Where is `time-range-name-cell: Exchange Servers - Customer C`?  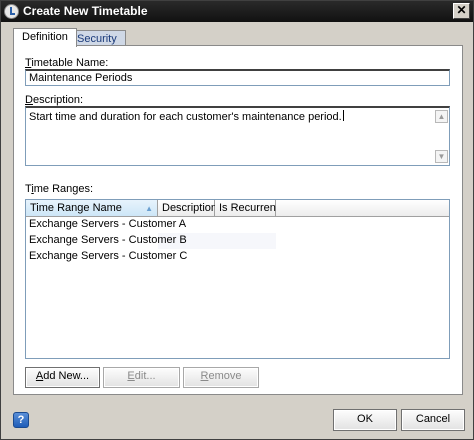 time-range-name-cell: Exchange Servers - Customer C is located at coordinates (108, 256).